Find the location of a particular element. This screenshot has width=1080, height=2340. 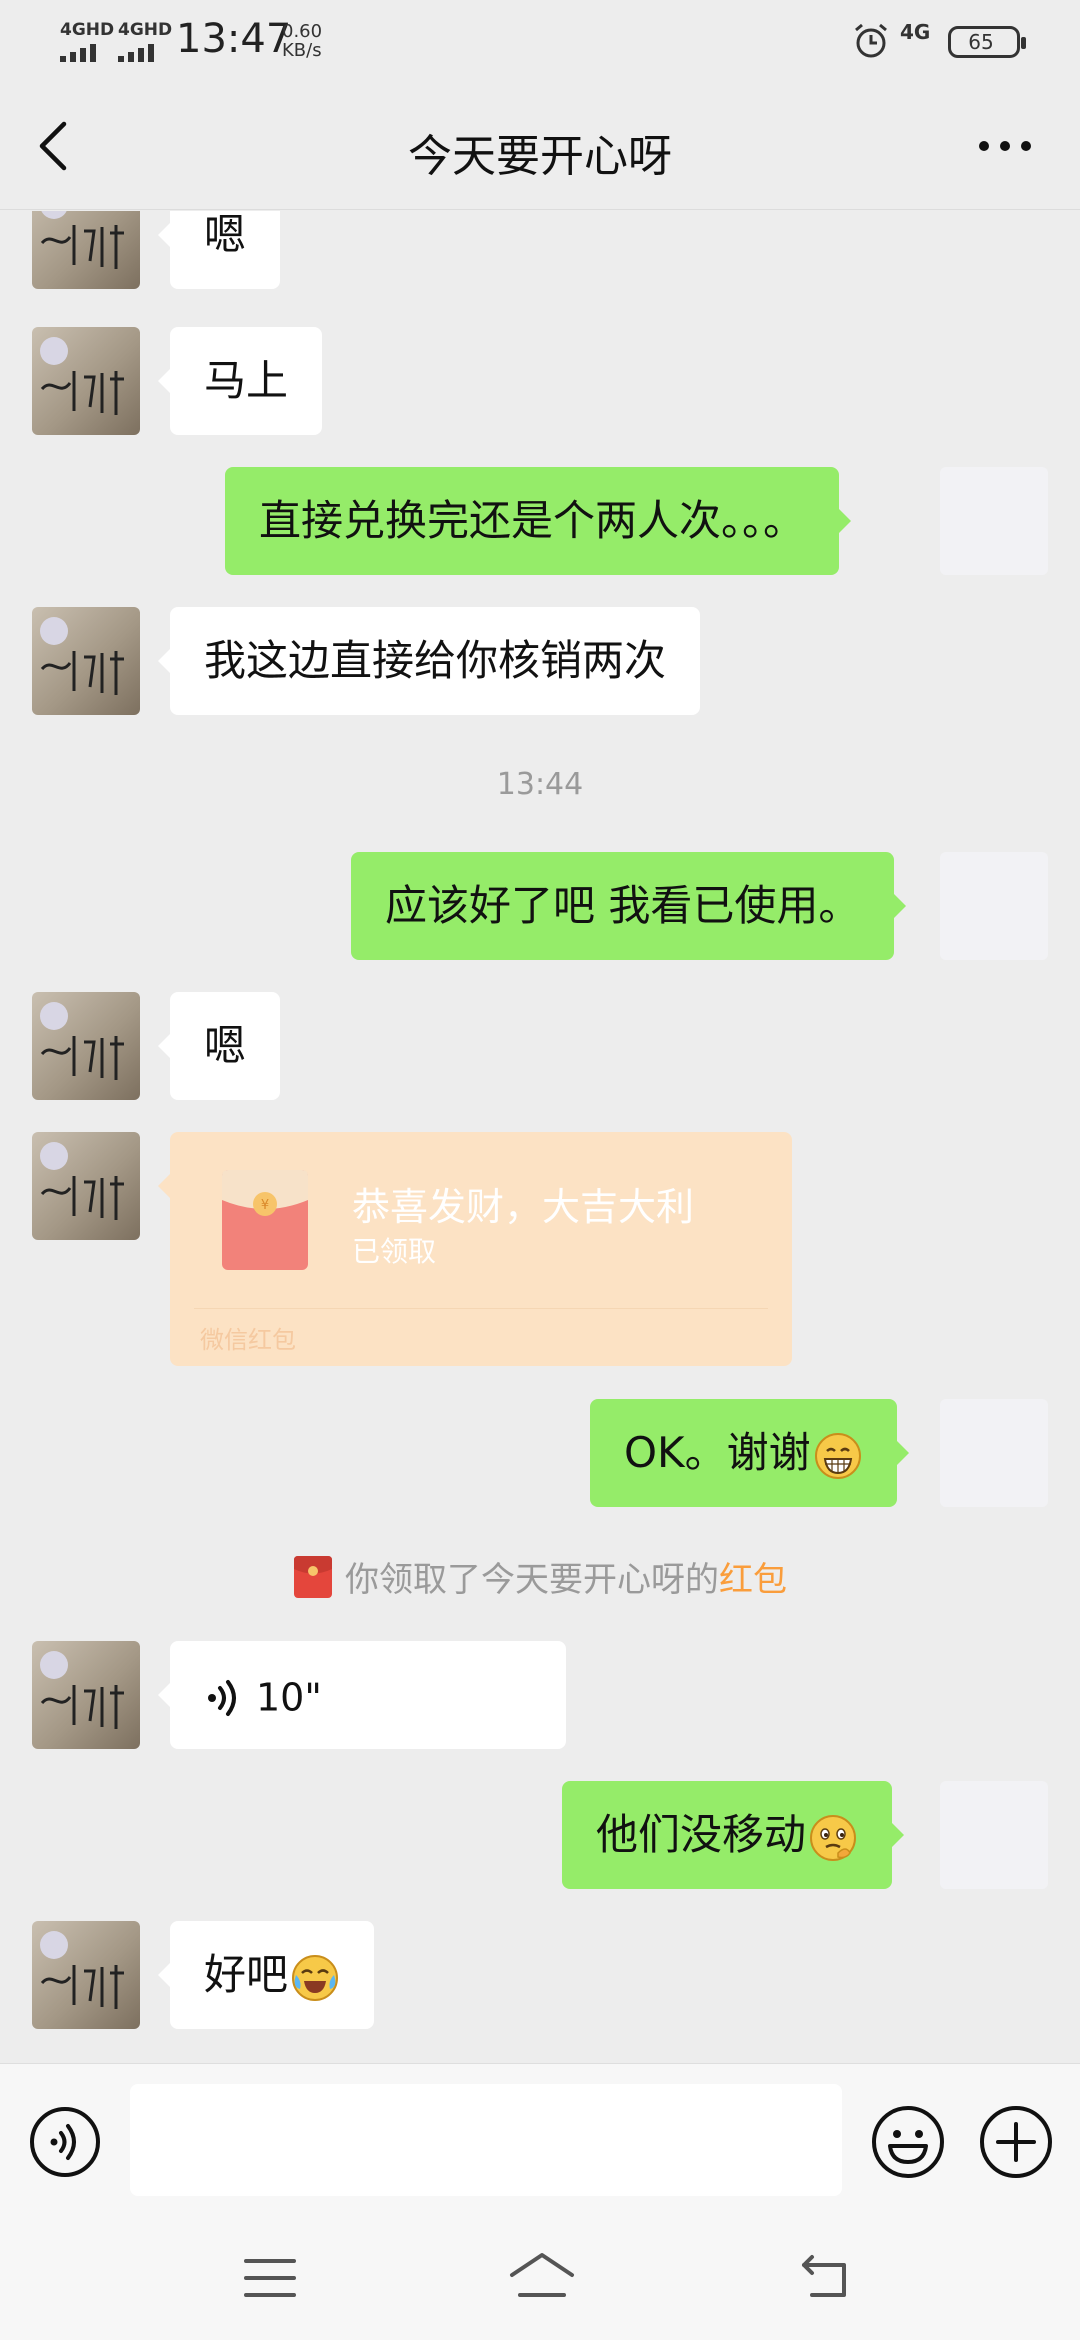

signal-label-2: 4GHD is located at coordinates (145, 30).